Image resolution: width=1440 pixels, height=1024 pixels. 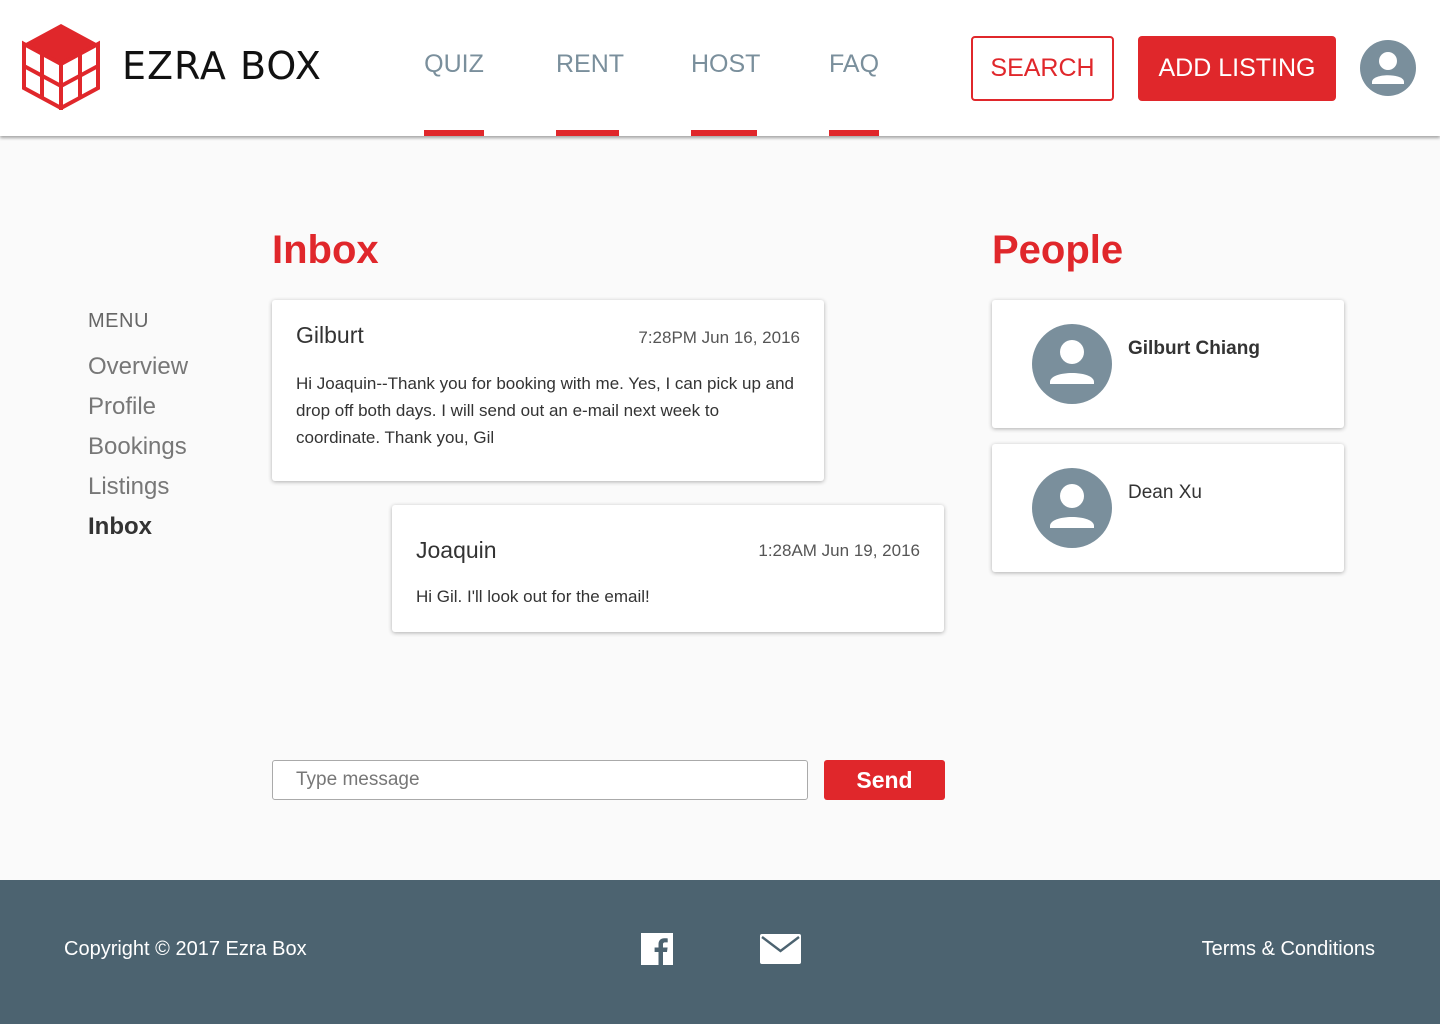 What do you see at coordinates (533, 596) in the screenshot?
I see `message-body: Hi Gil. I'll look out for the email!` at bounding box center [533, 596].